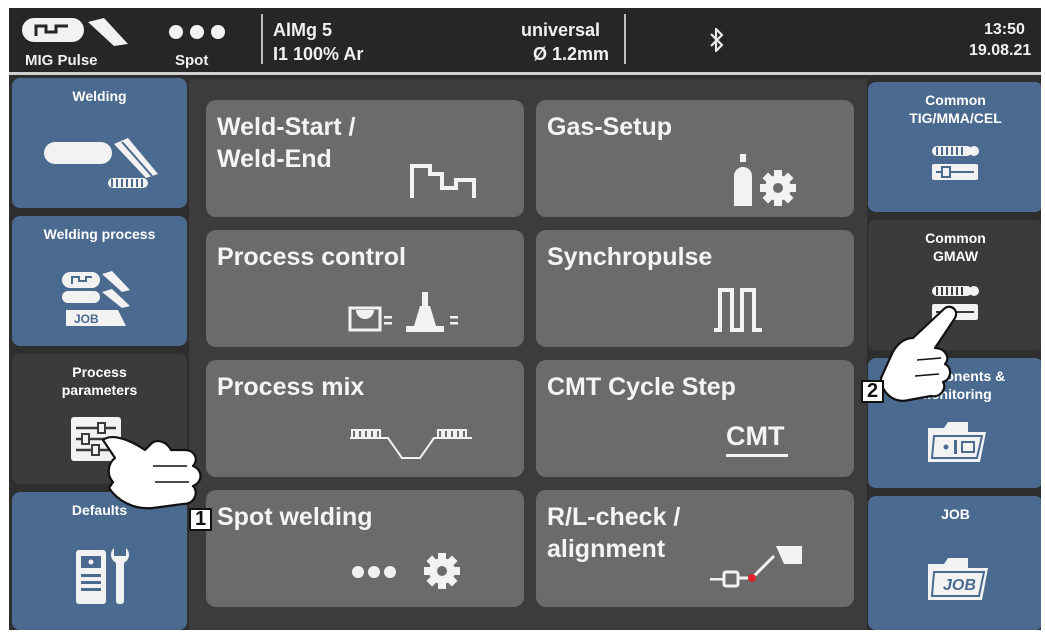  What do you see at coordinates (102, 576) in the screenshot?
I see `machine-wrench-icon` at bounding box center [102, 576].